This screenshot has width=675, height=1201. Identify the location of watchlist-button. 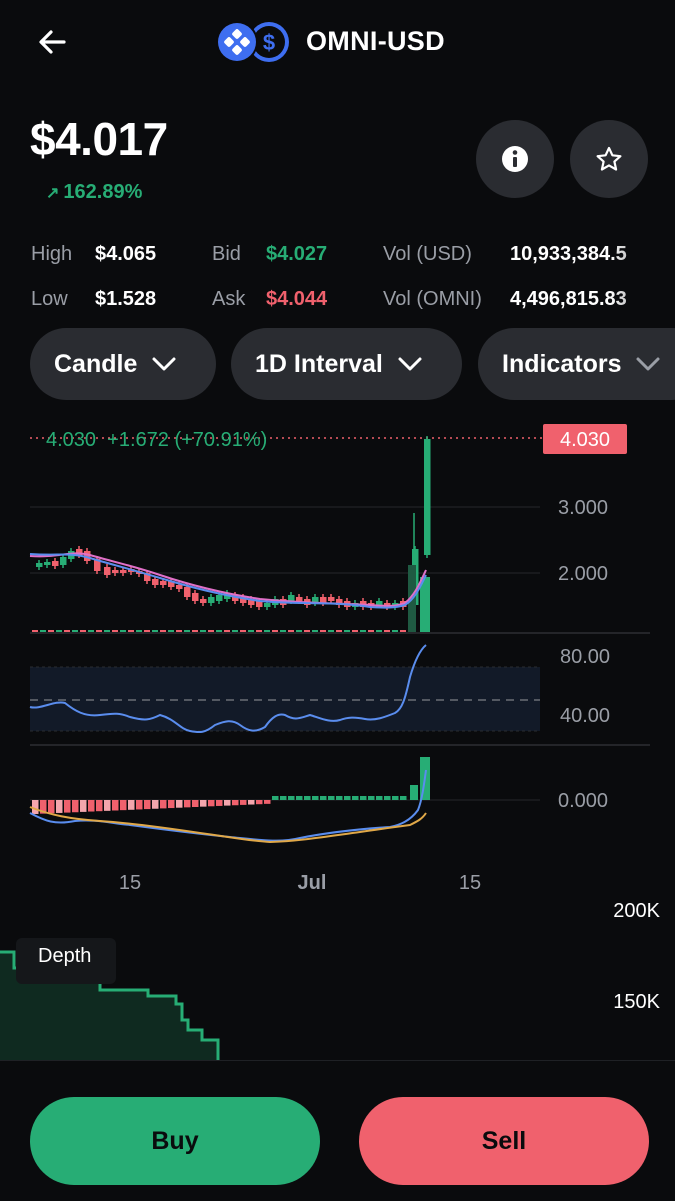
(609, 159).